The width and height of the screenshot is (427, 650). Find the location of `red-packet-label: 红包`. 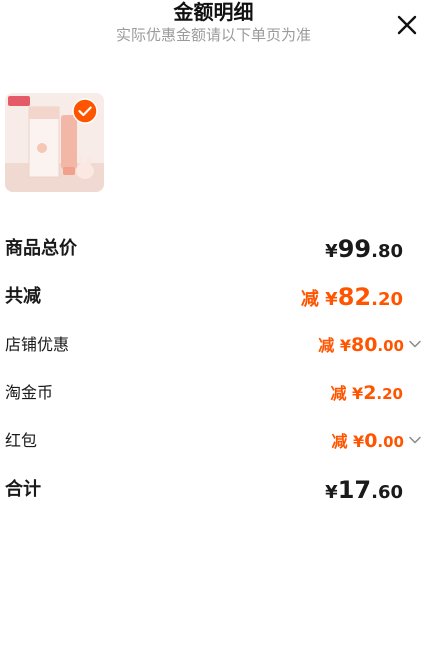

red-packet-label: 红包 is located at coordinates (21, 440).